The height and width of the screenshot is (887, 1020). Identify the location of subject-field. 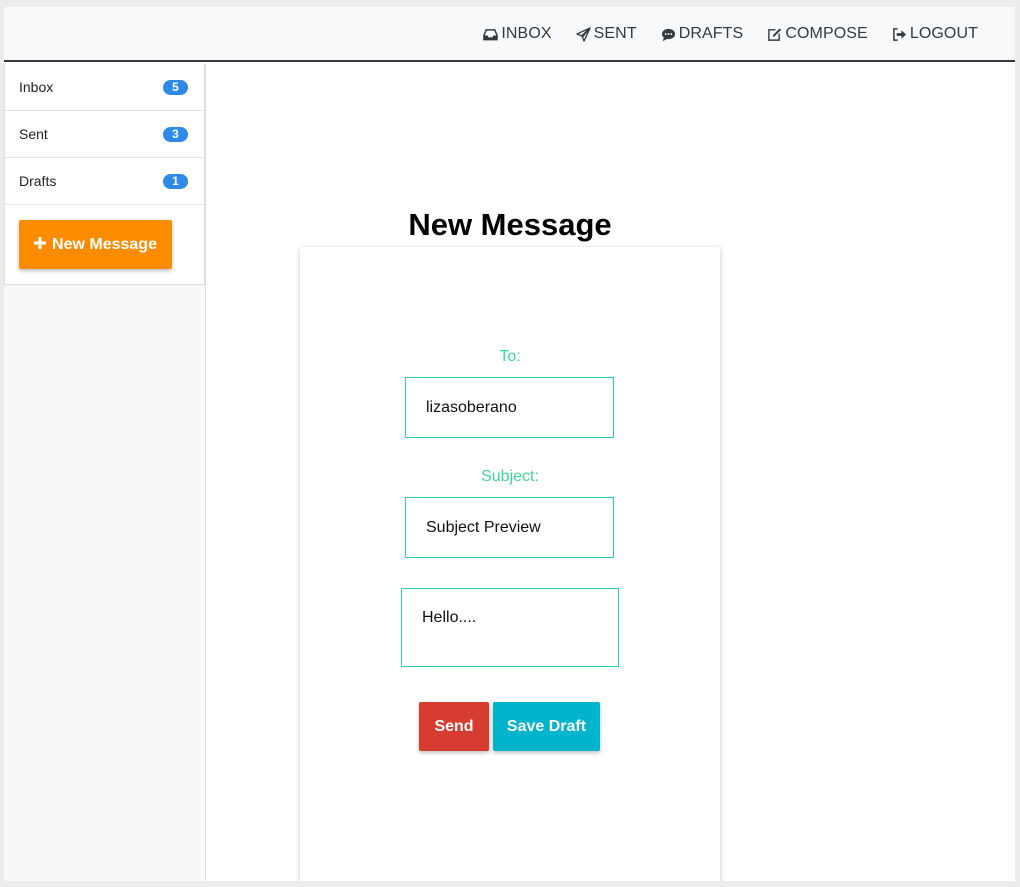
(509, 527).